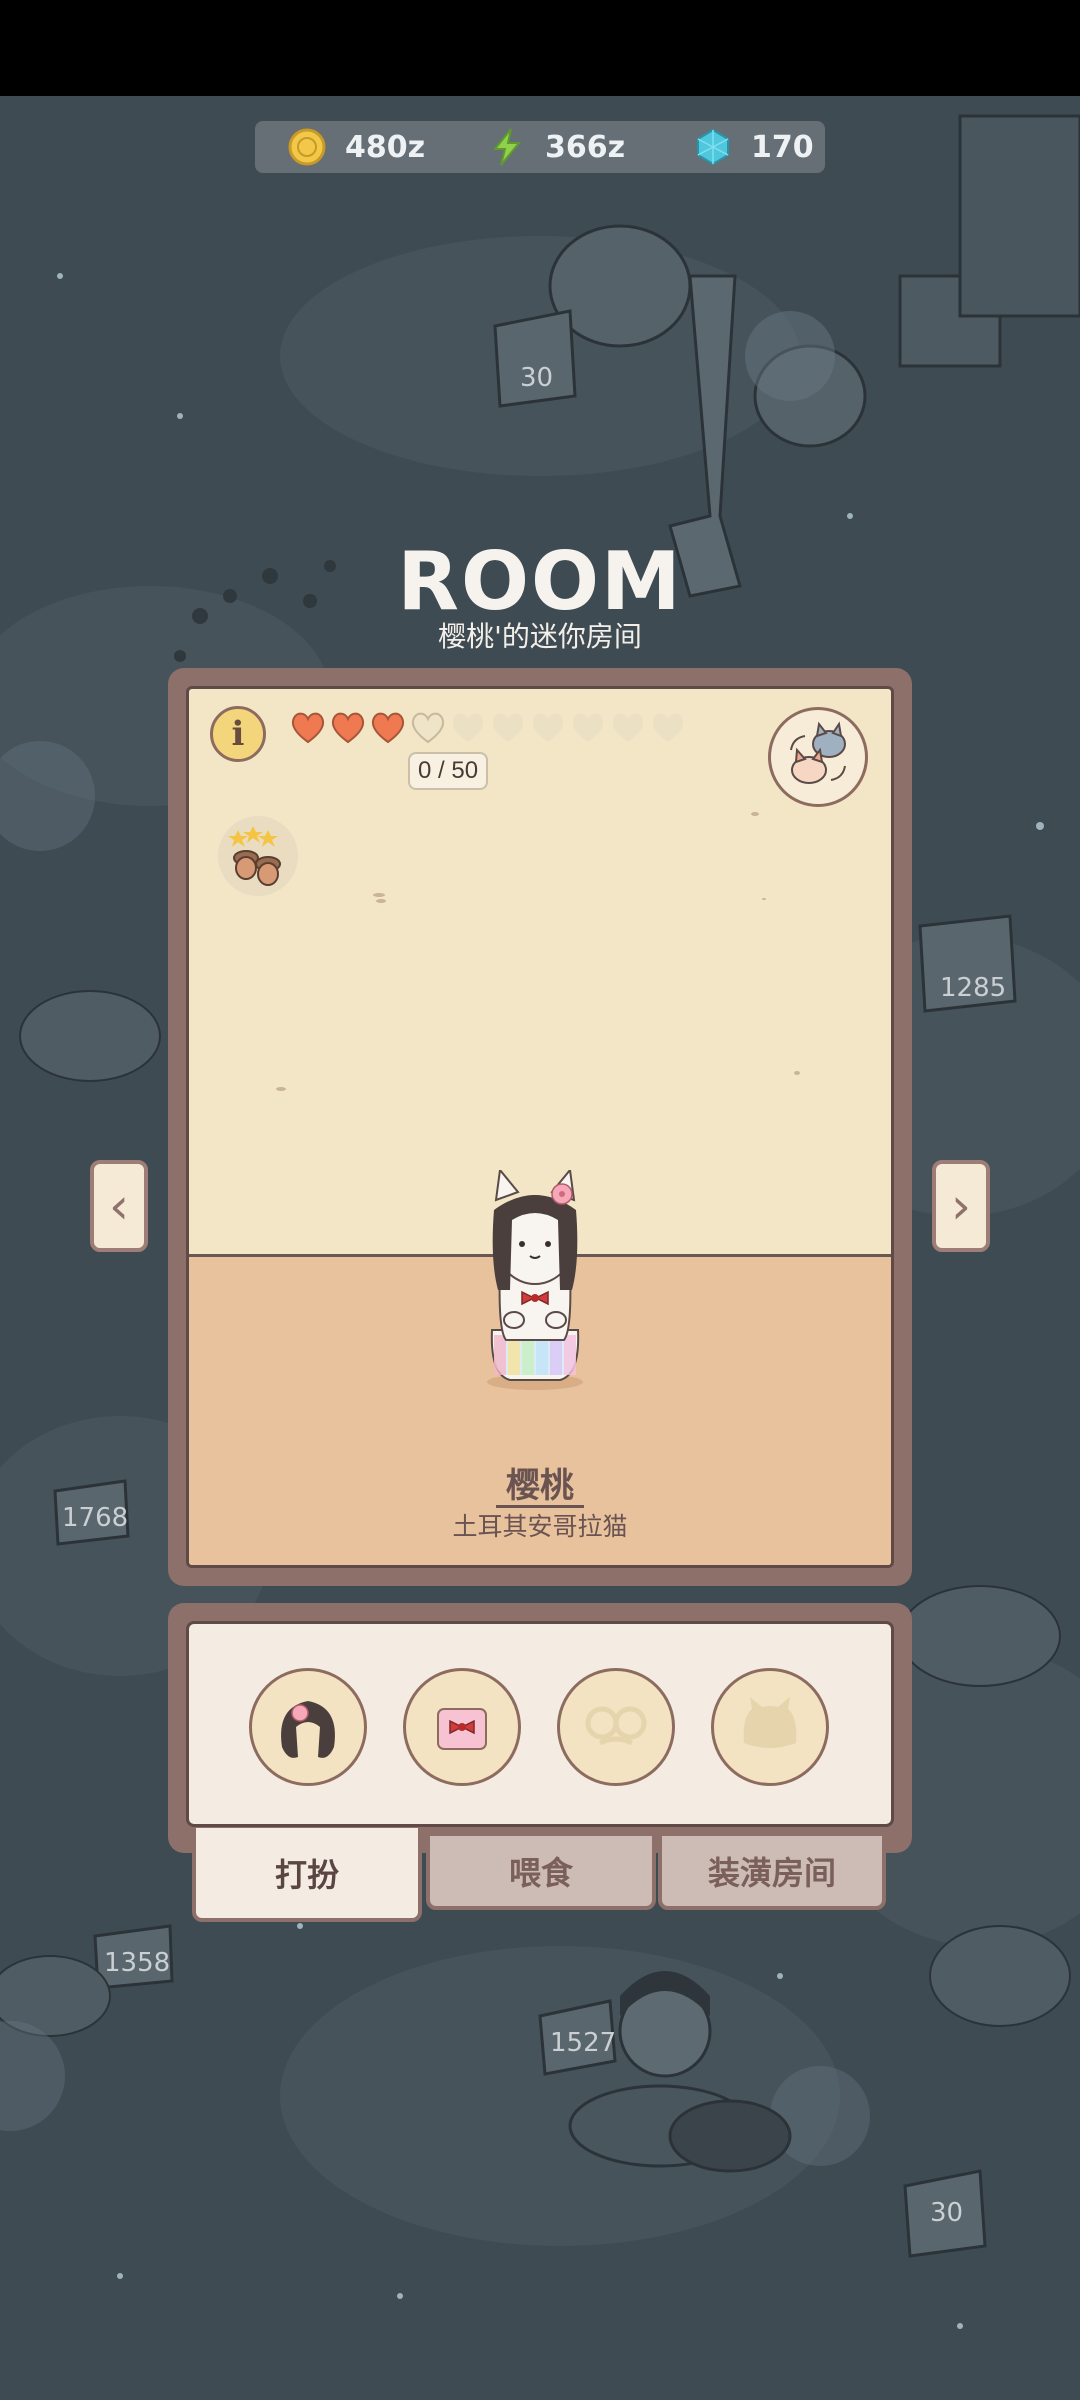 The image size is (1080, 2400). I want to click on sign-label-1: 30, so click(536, 378).